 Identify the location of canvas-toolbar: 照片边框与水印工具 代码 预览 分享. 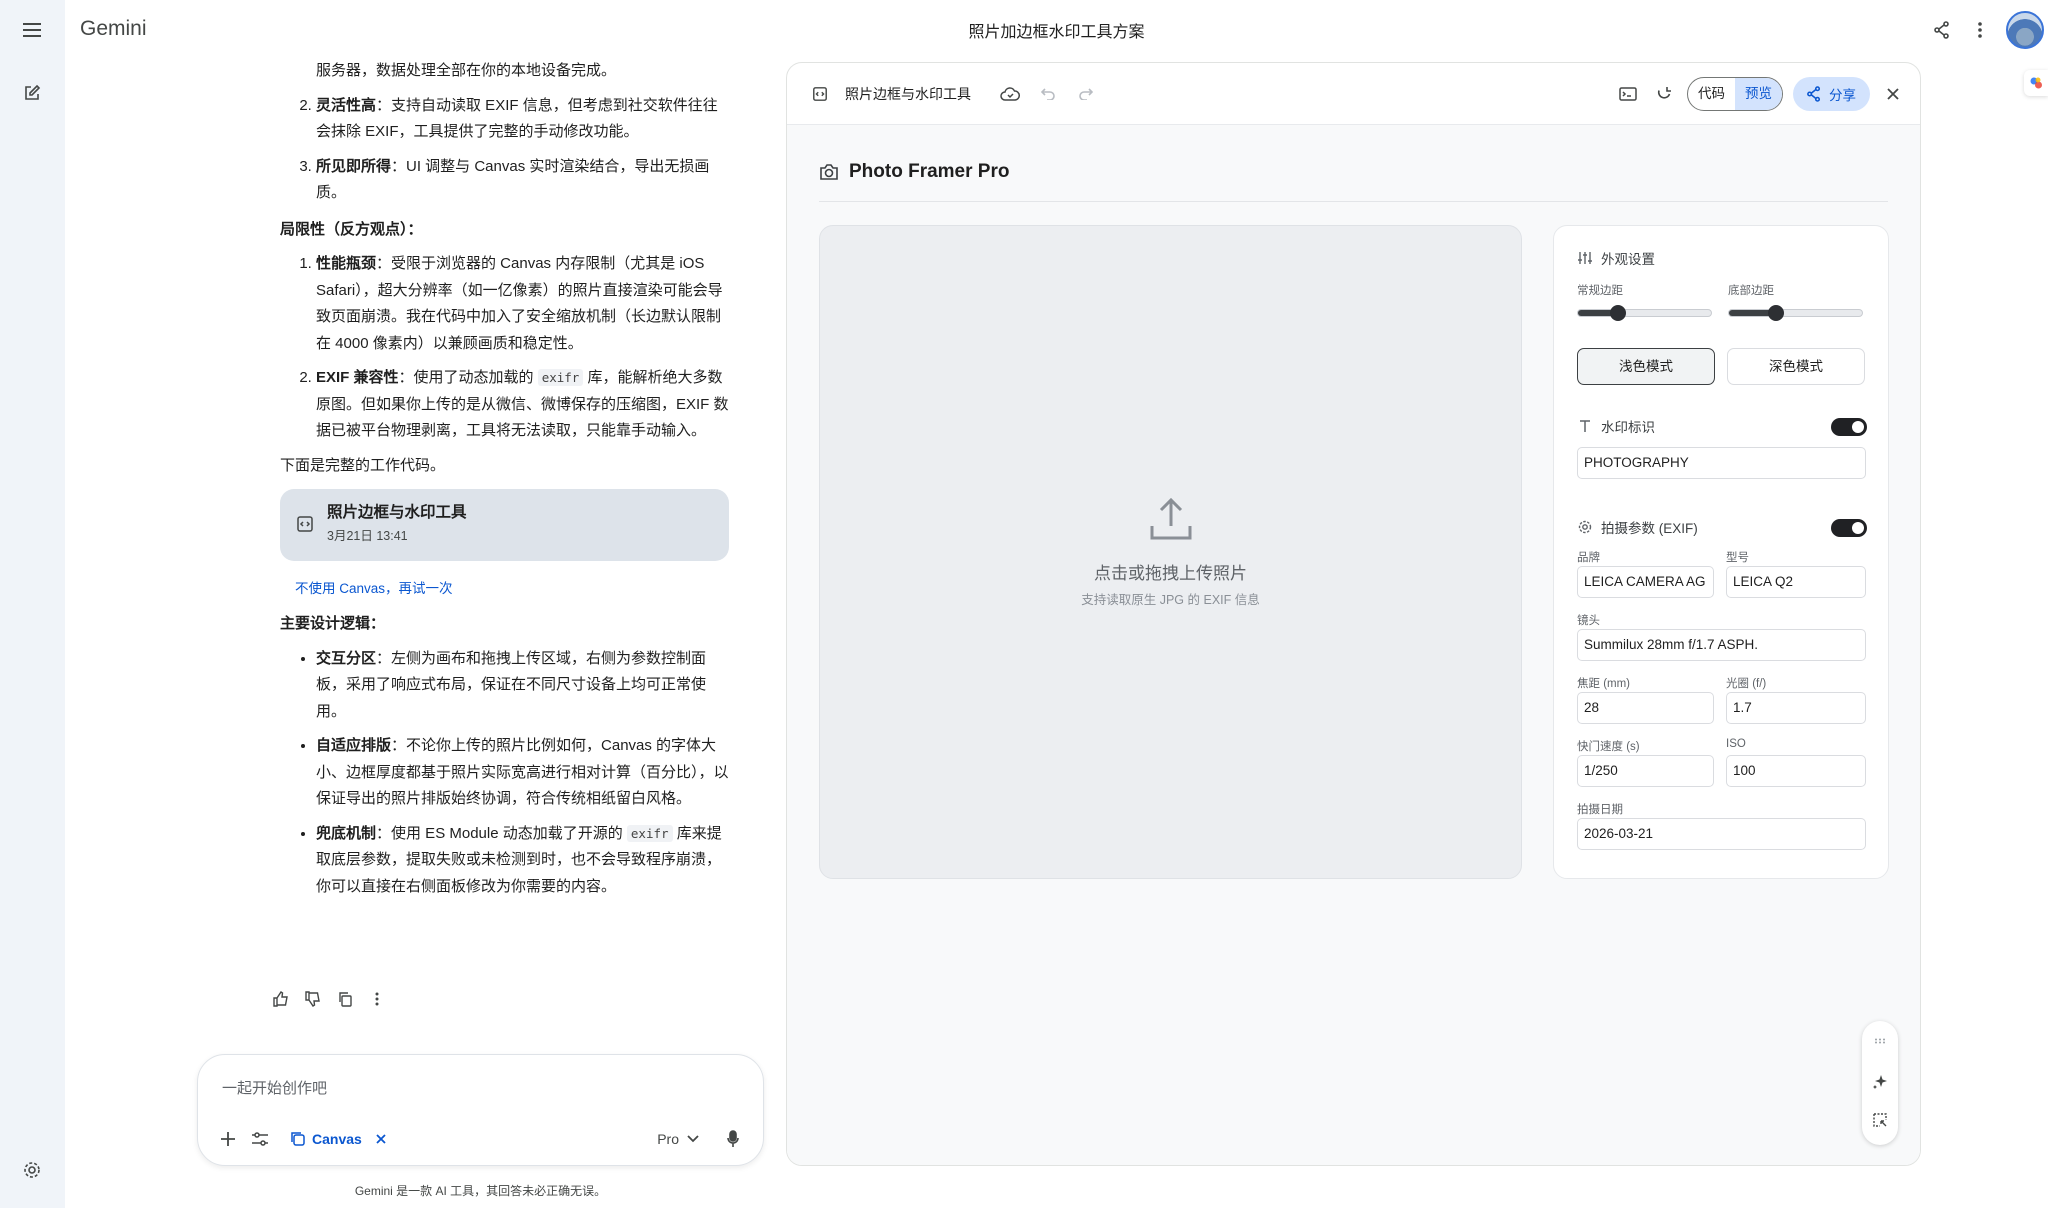
(1353, 94).